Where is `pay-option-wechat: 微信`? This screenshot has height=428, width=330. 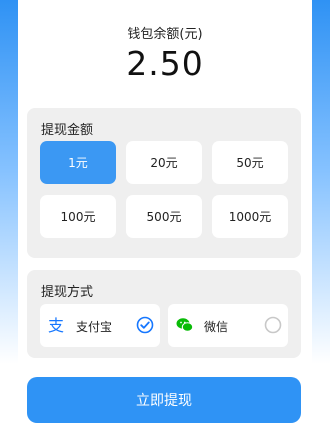
pay-option-wechat: 微信 is located at coordinates (228, 325).